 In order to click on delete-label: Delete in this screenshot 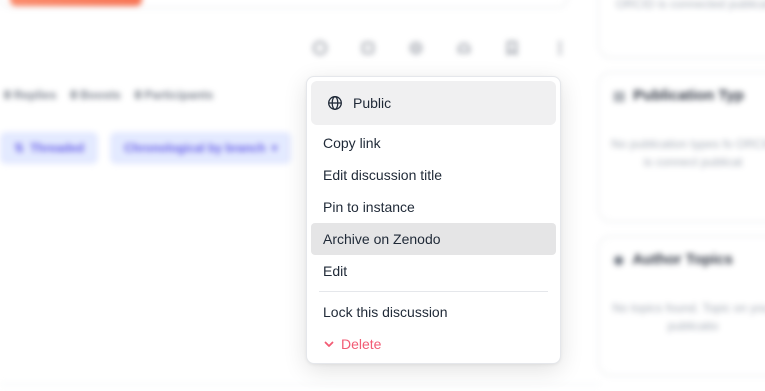, I will do `click(361, 344)`.